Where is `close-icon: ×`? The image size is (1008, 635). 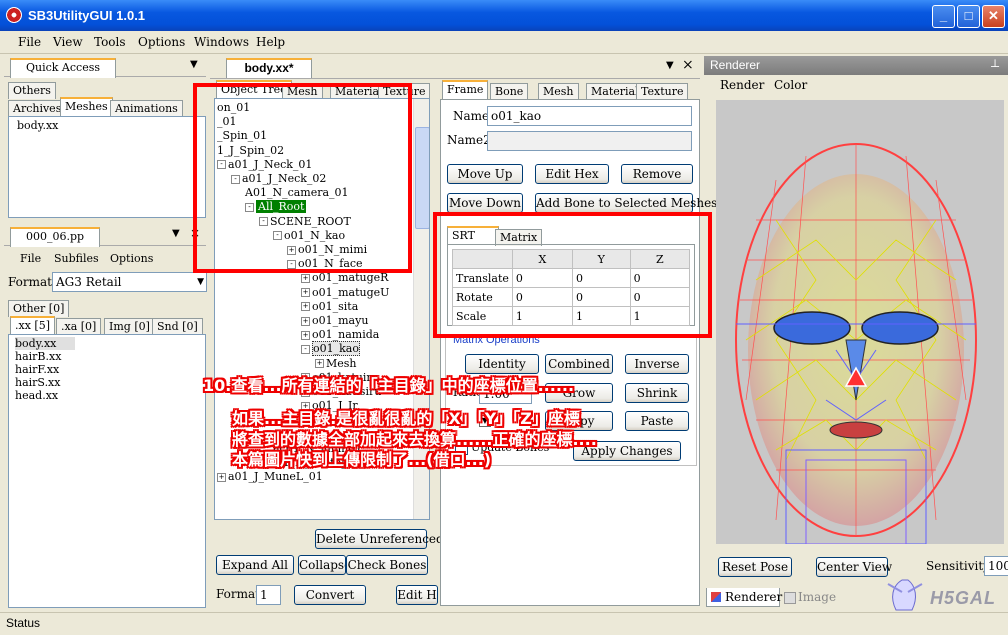
close-icon: × is located at coordinates (688, 65).